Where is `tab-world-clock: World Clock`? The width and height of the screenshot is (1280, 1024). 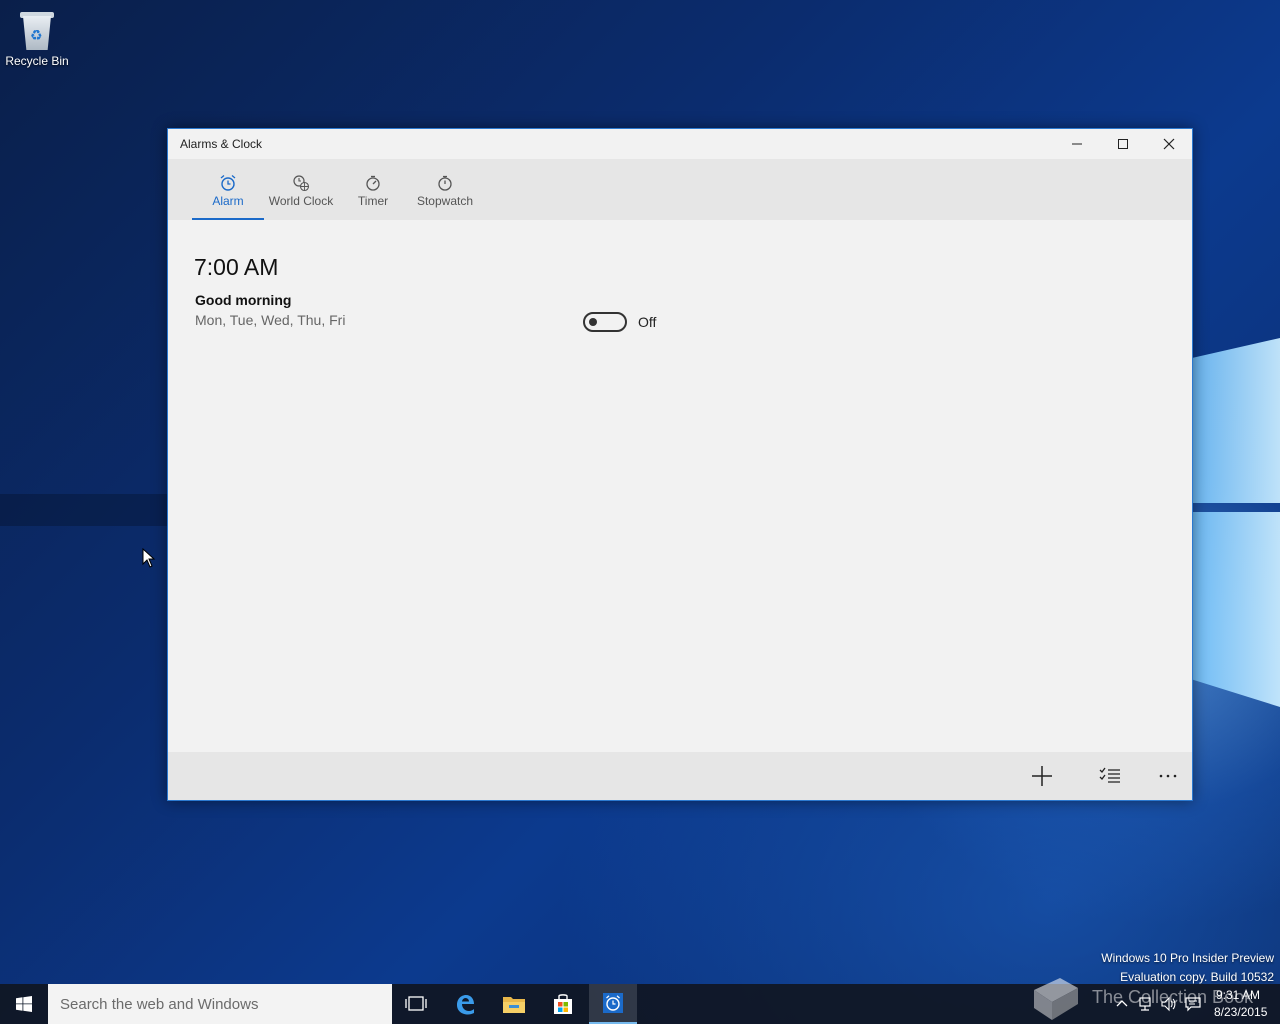
tab-world-clock: World Clock is located at coordinates (301, 195).